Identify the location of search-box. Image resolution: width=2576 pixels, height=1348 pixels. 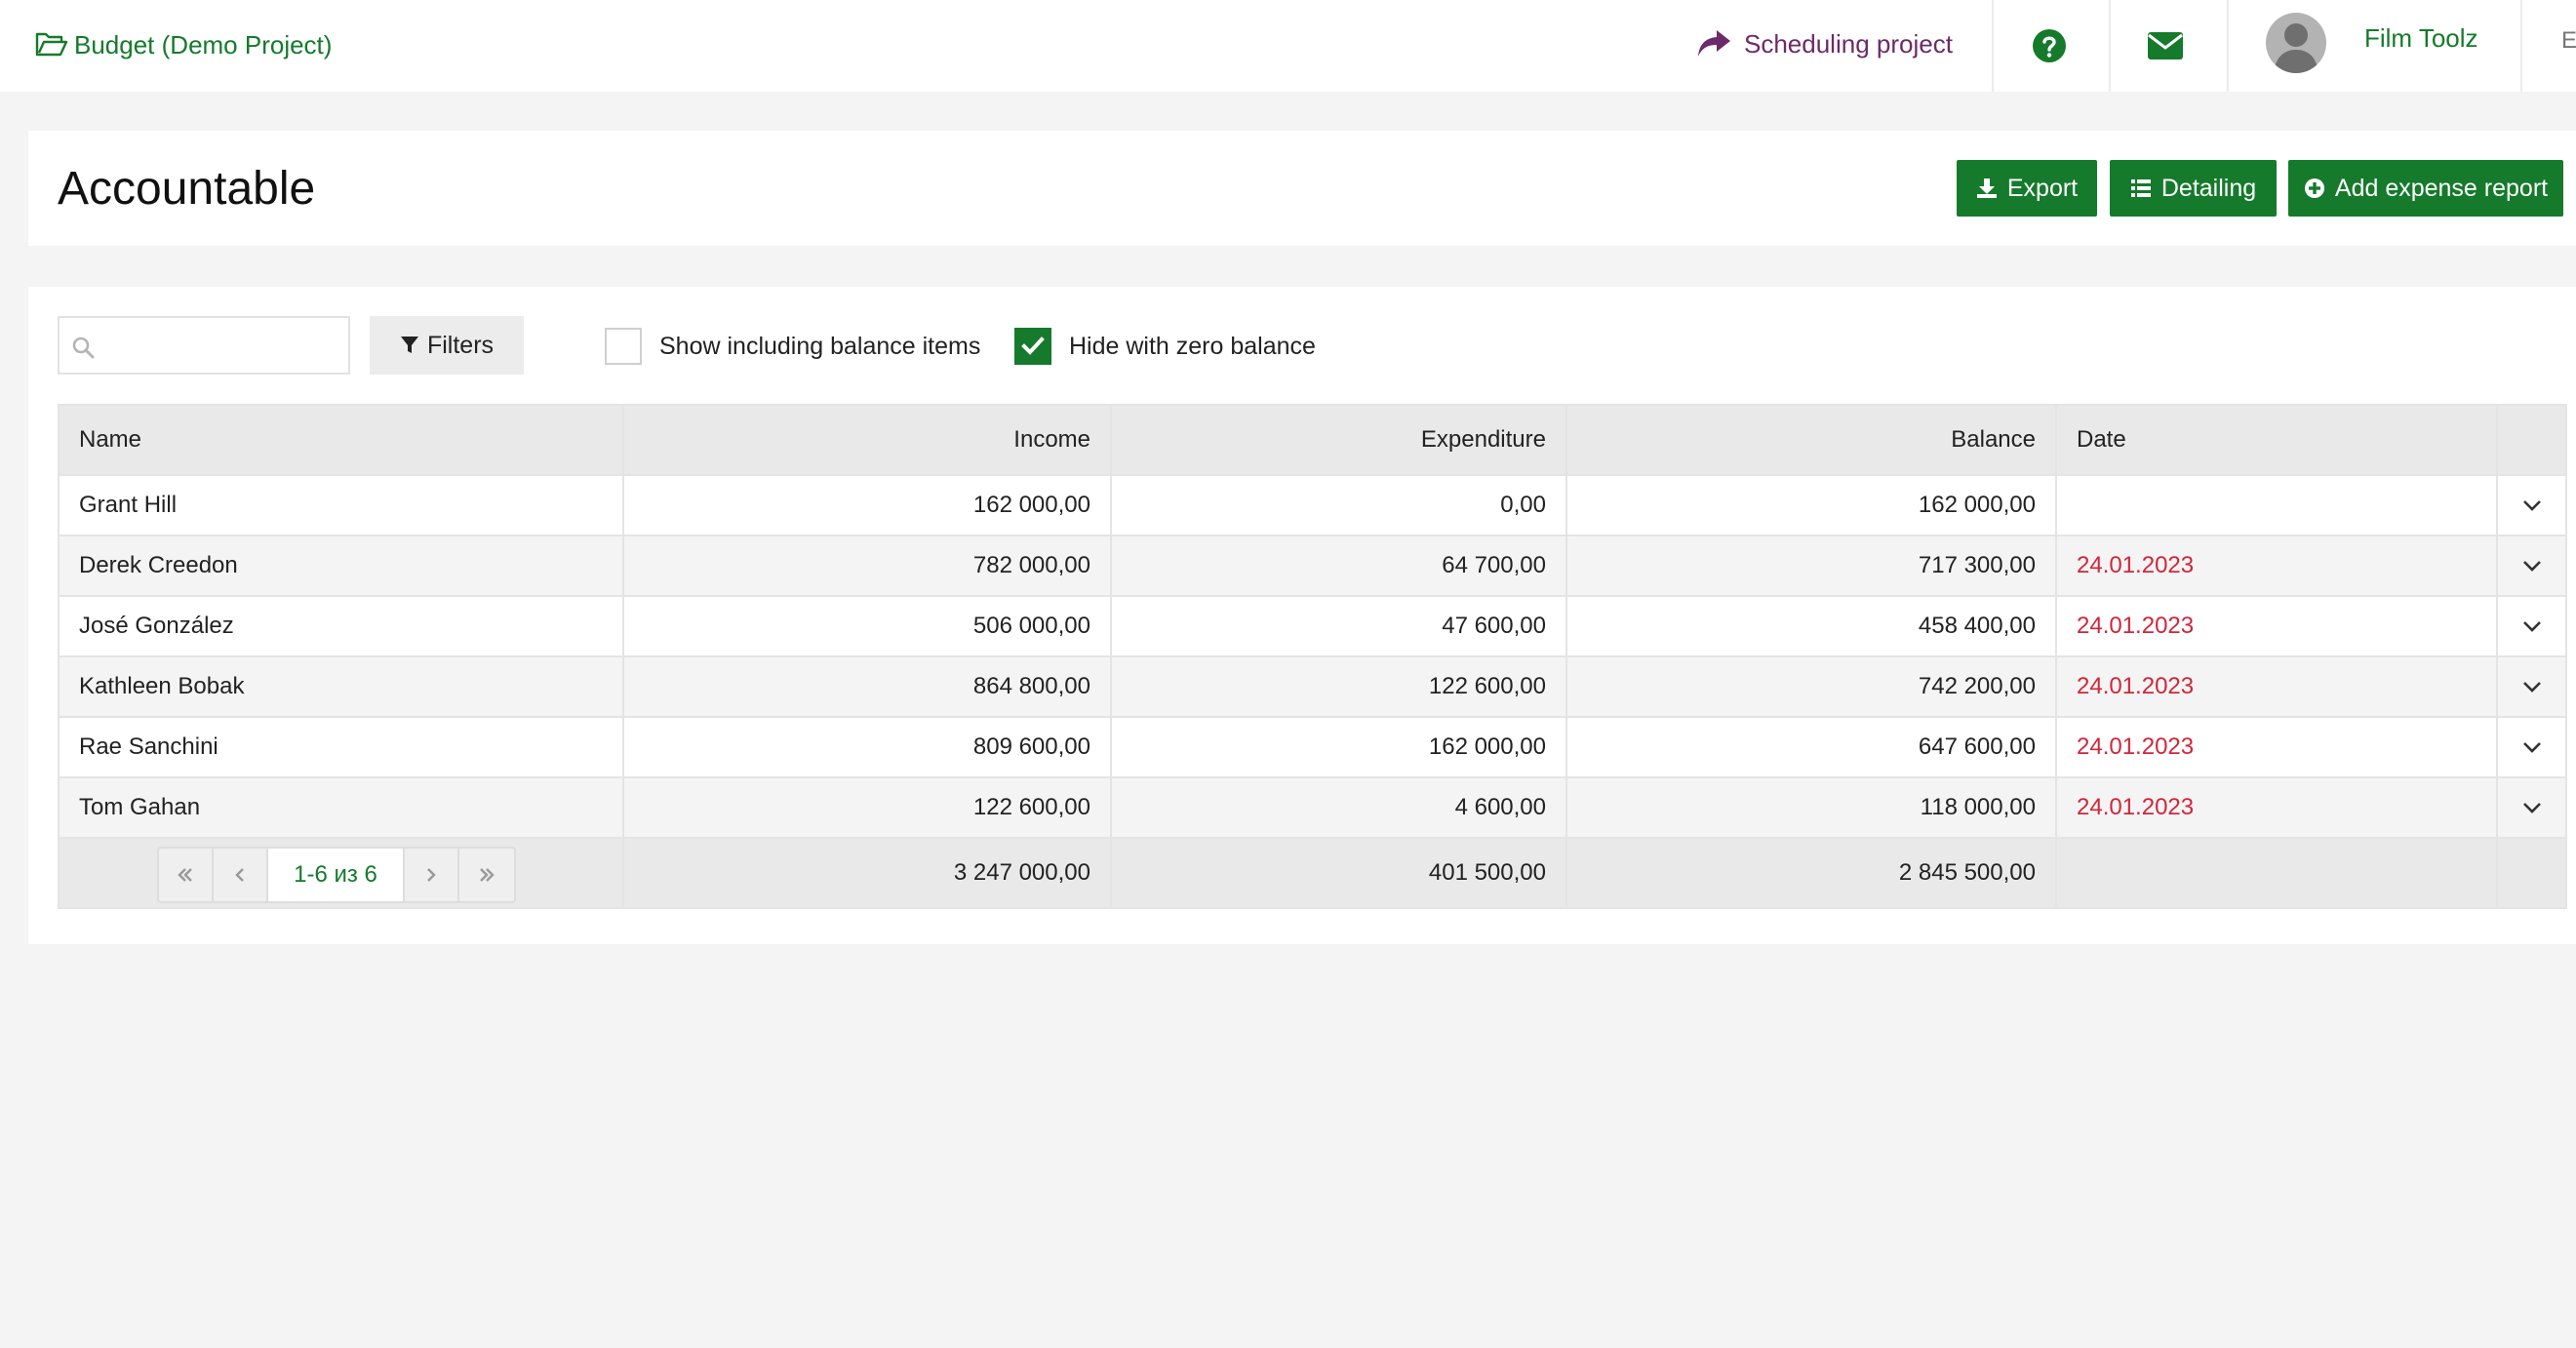
(204, 345).